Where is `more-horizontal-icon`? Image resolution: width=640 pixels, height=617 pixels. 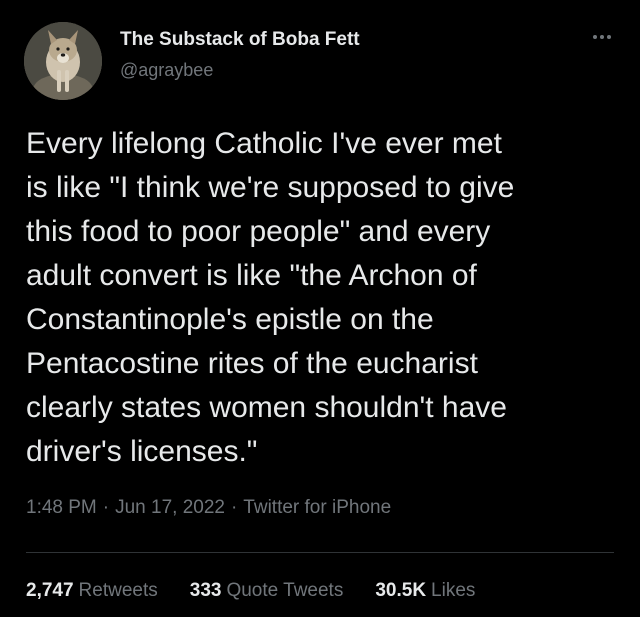
more-horizontal-icon is located at coordinates (602, 37).